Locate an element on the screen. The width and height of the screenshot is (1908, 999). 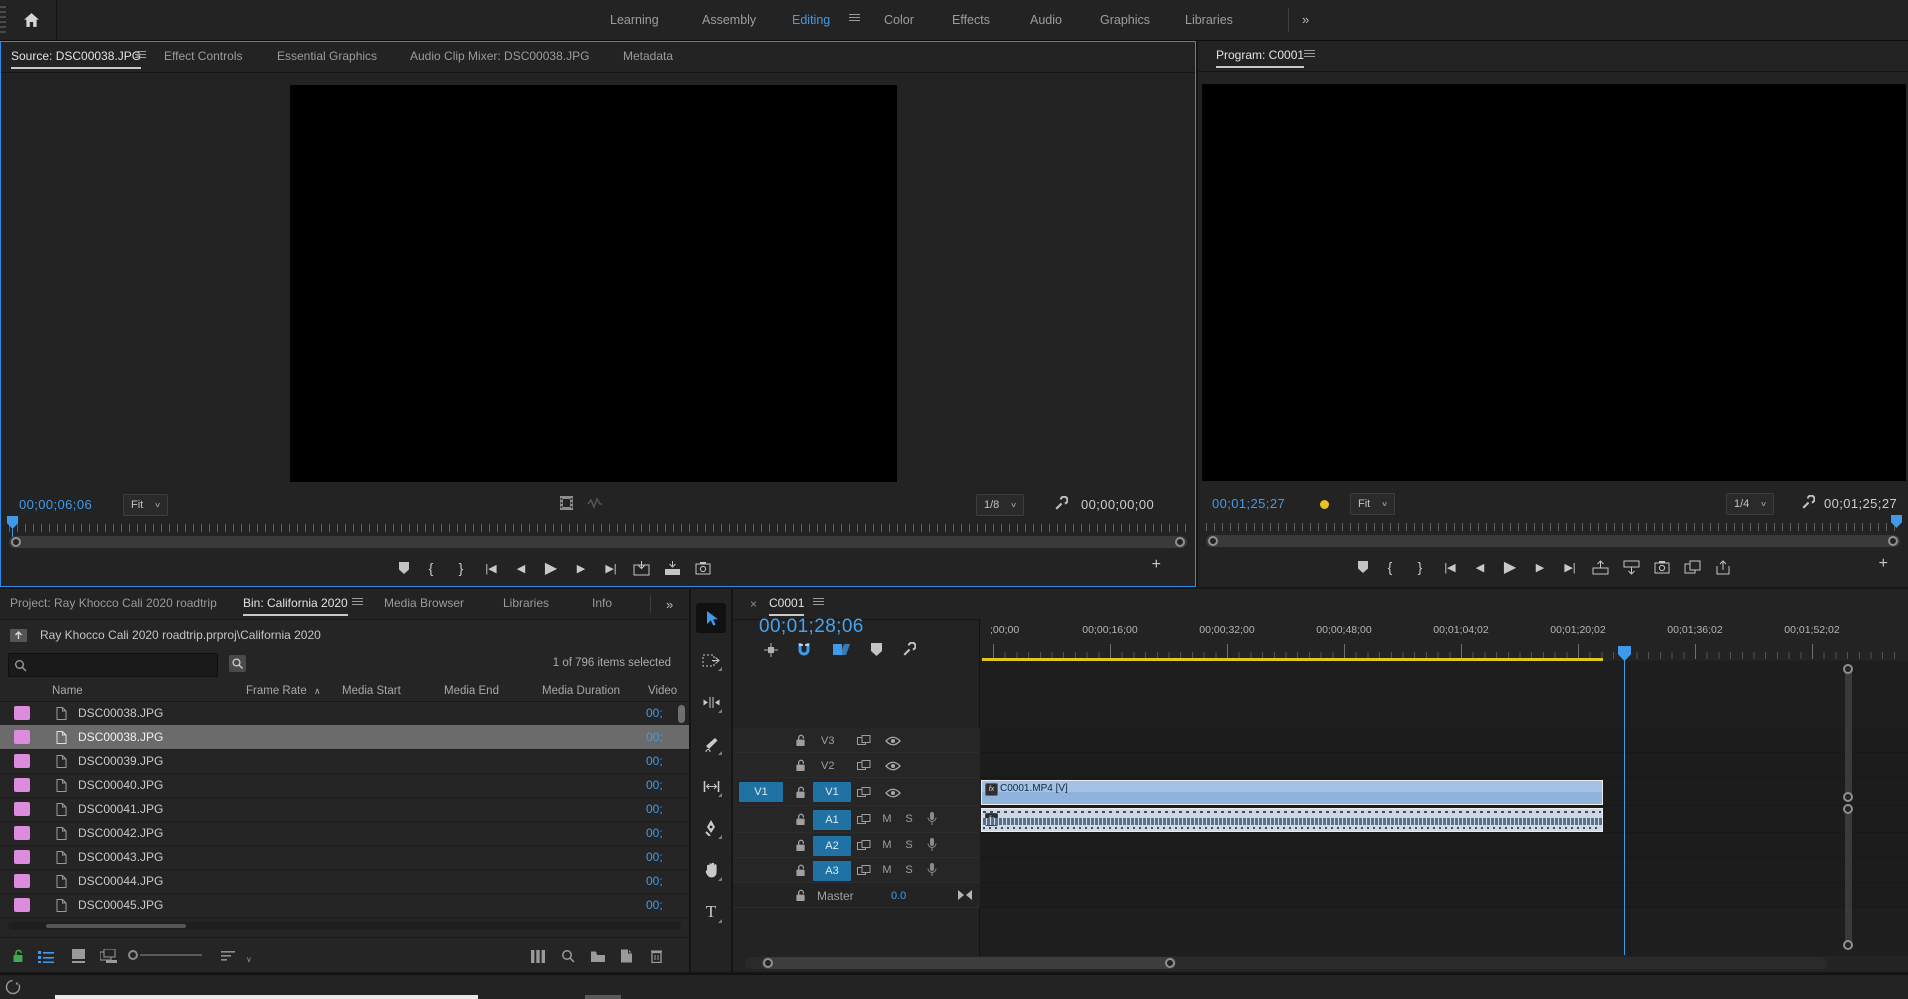
source-patch-v1: V1 is located at coordinates (761, 792).